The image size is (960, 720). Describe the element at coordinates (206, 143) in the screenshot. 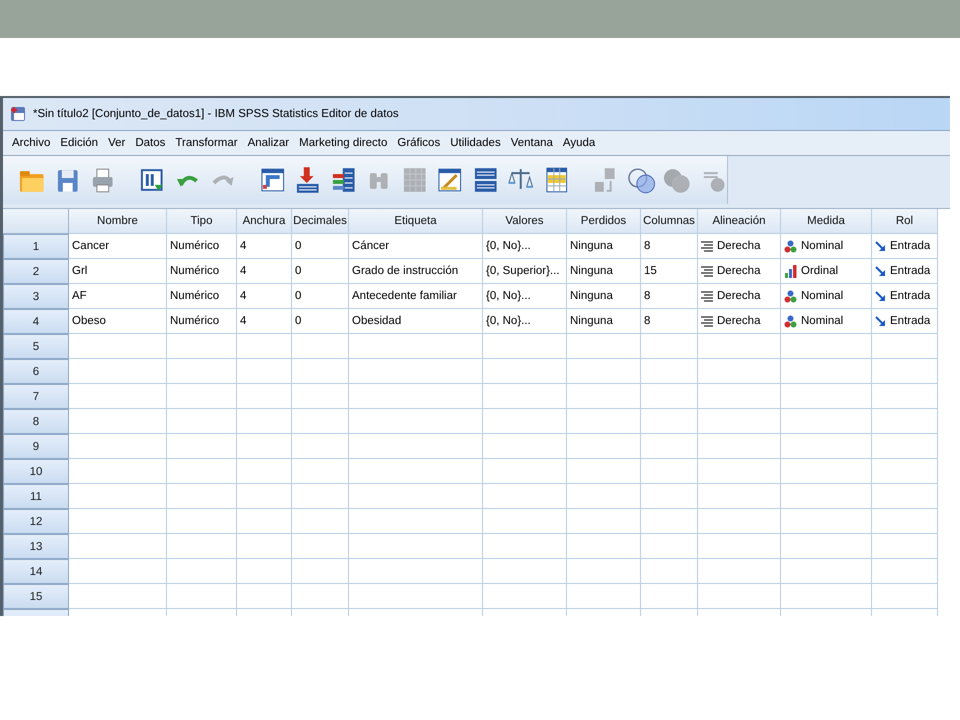

I see `menu-item: Transformar` at that location.